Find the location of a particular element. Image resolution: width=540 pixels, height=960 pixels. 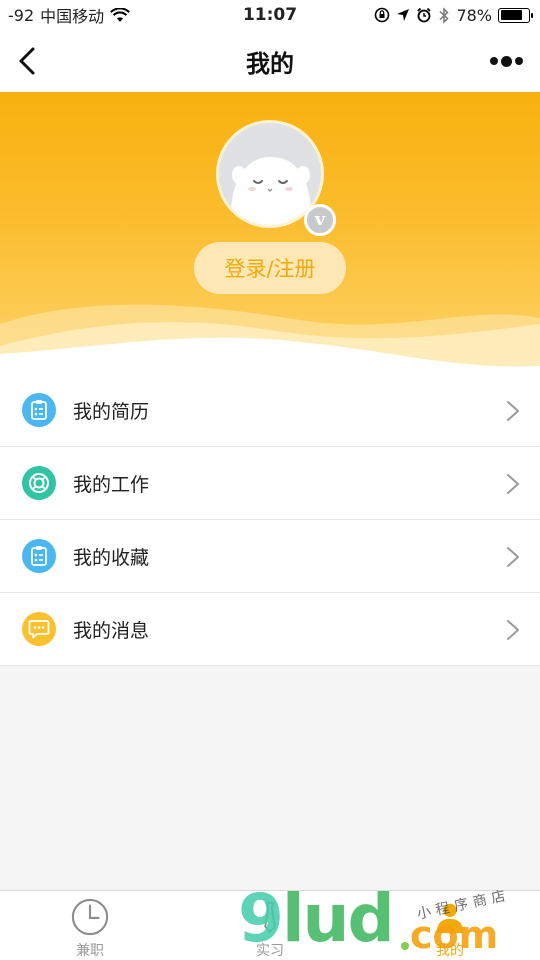

tab-part-time: 兼职 is located at coordinates (90, 925).